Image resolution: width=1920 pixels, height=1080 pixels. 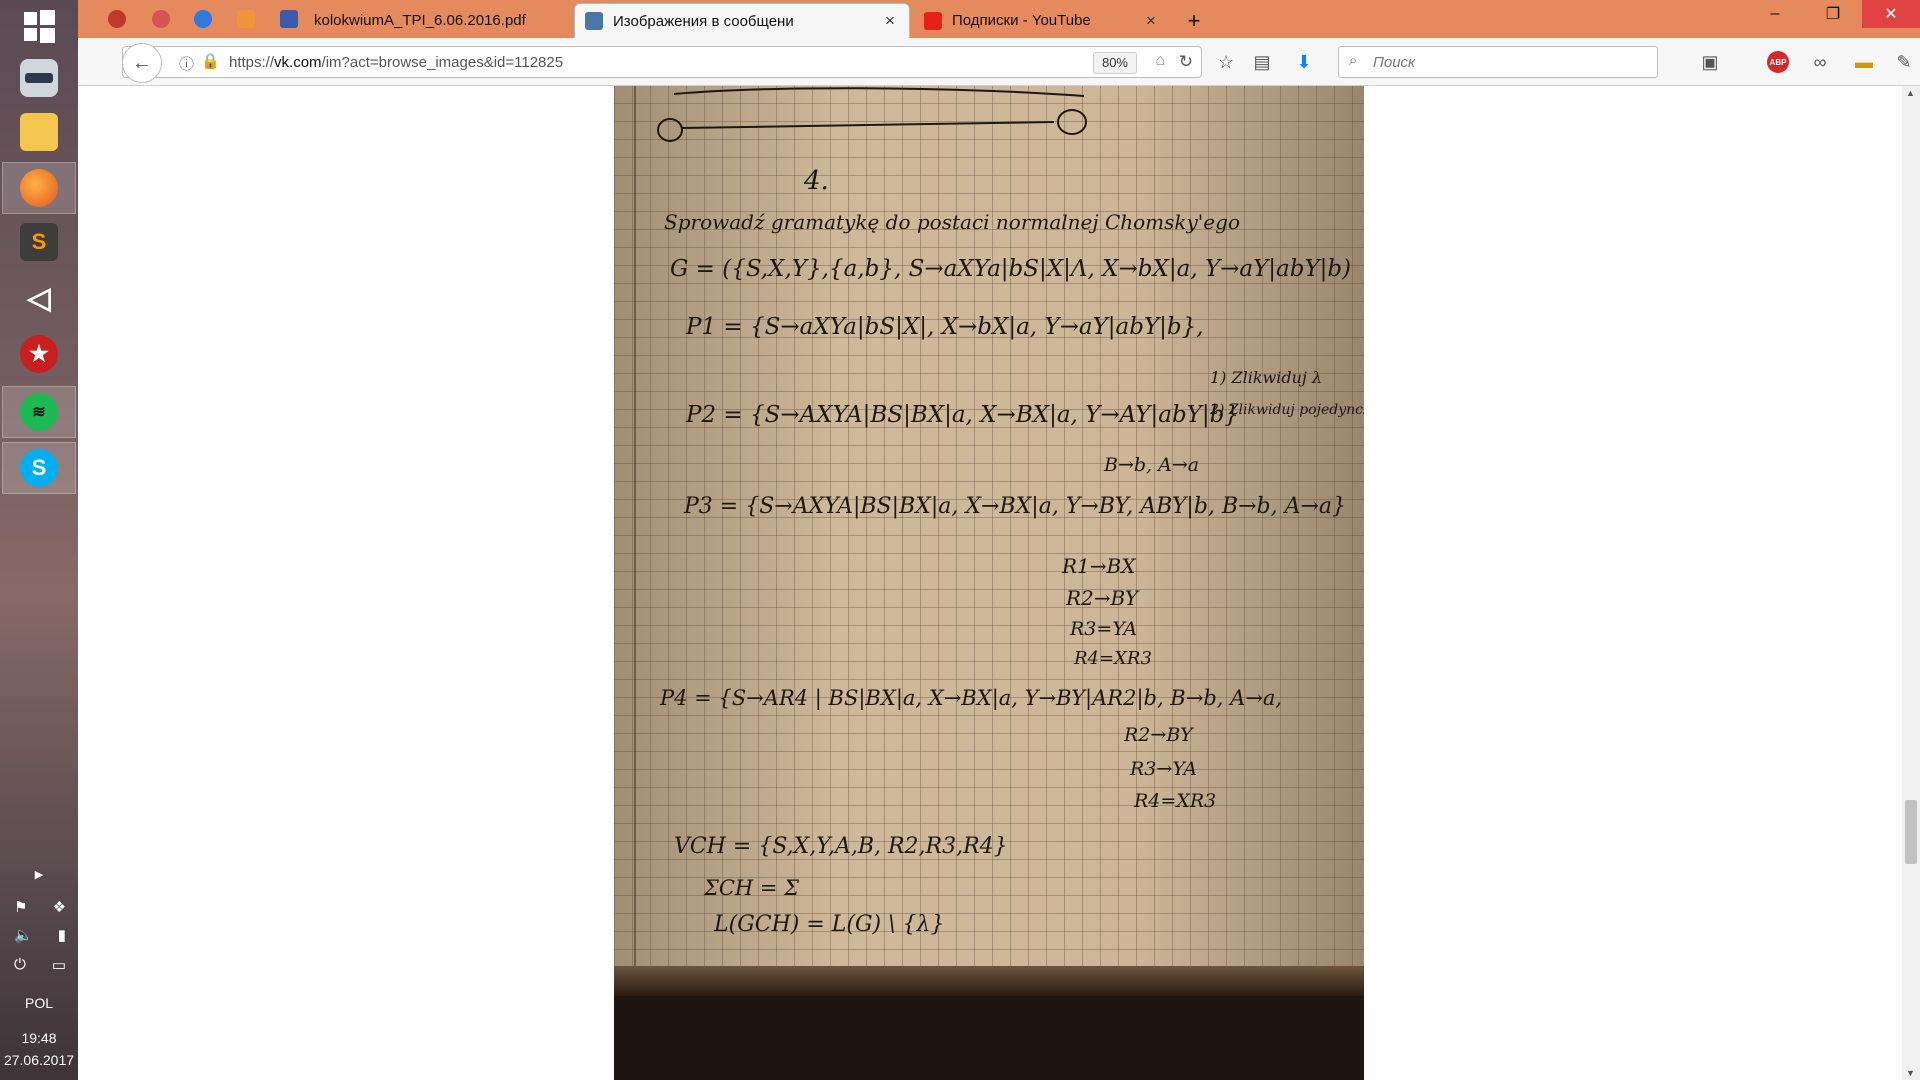 I want to click on usb-icon: ⏻, so click(x=20, y=965).